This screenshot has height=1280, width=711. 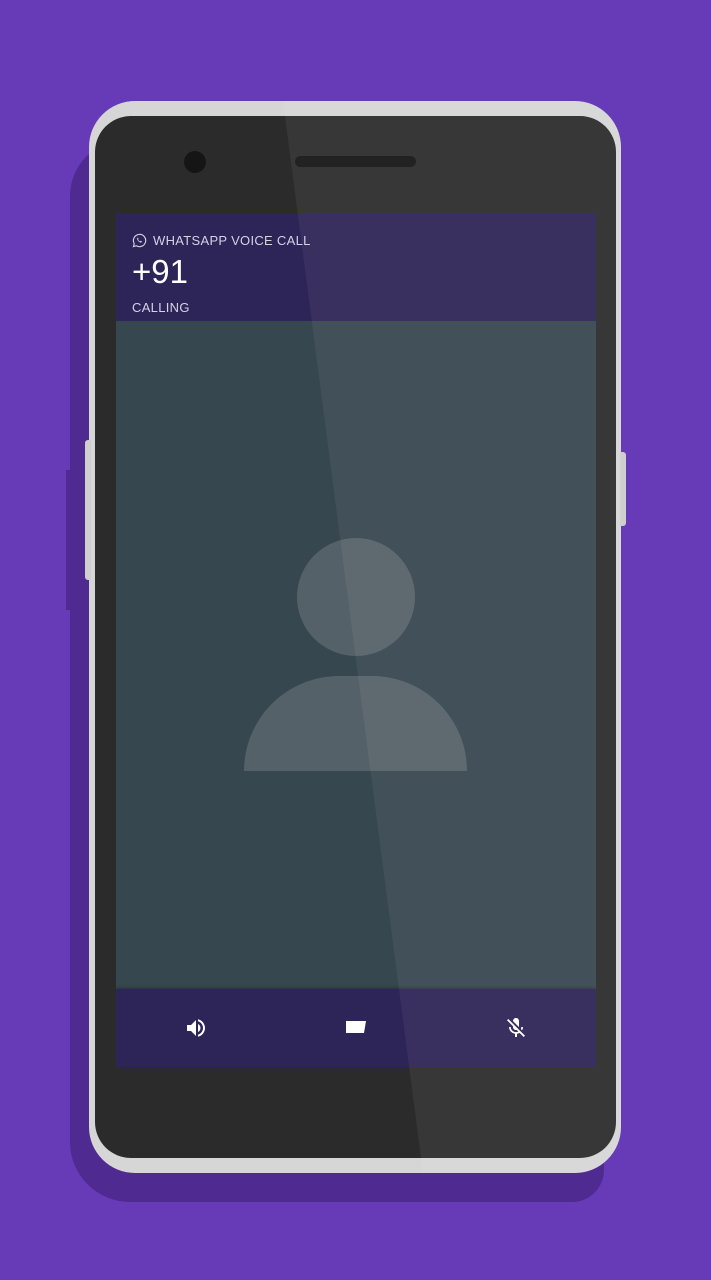 I want to click on call-controls-bar, so click(x=356, y=1028).